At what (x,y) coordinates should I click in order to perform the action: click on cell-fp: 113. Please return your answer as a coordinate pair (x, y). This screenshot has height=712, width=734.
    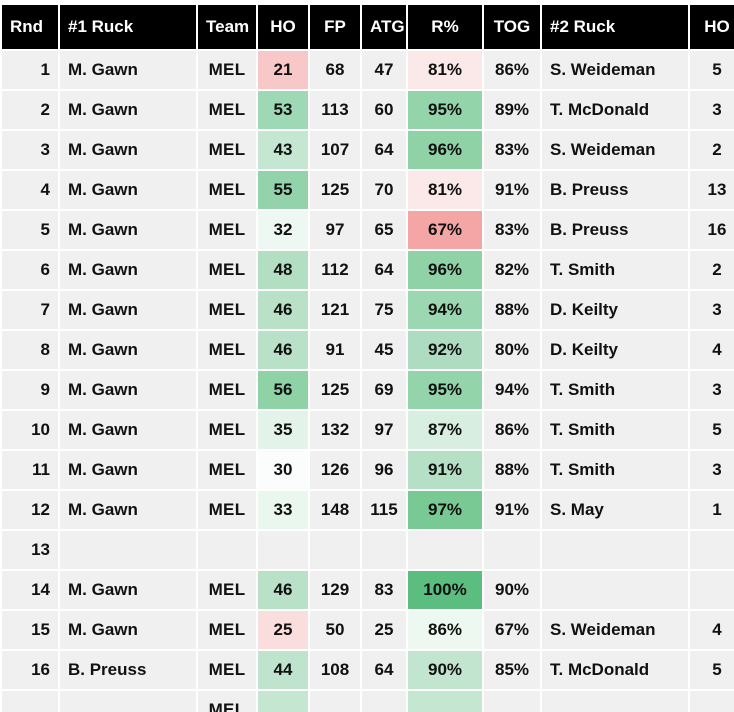
    Looking at the image, I should click on (335, 110).